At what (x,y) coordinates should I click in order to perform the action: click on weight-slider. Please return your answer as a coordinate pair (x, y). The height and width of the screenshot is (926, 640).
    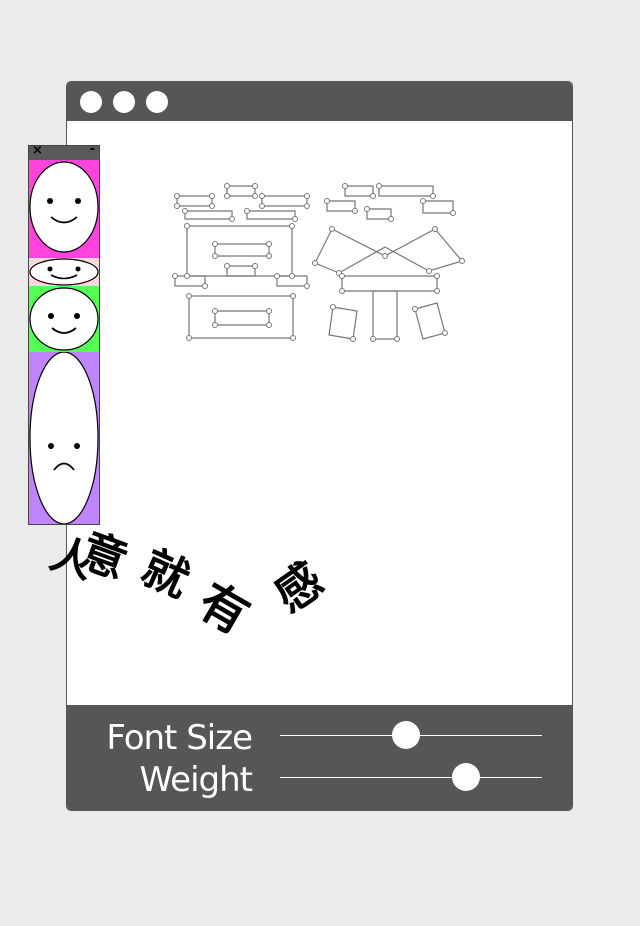
    Looking at the image, I should click on (411, 777).